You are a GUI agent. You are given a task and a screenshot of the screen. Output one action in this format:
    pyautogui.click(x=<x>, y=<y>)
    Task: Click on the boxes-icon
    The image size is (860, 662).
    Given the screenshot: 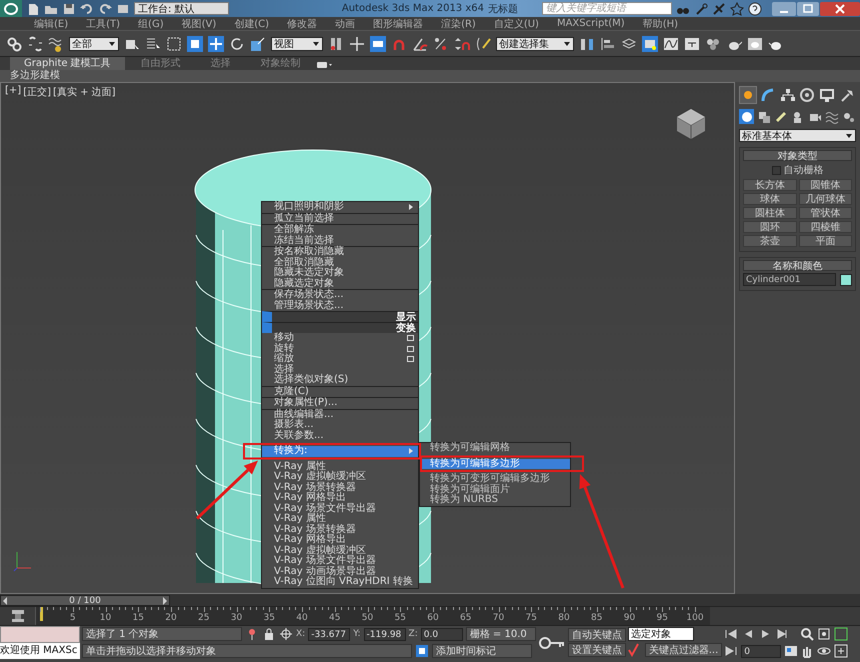 What is the action you would take?
    pyautogui.click(x=763, y=116)
    